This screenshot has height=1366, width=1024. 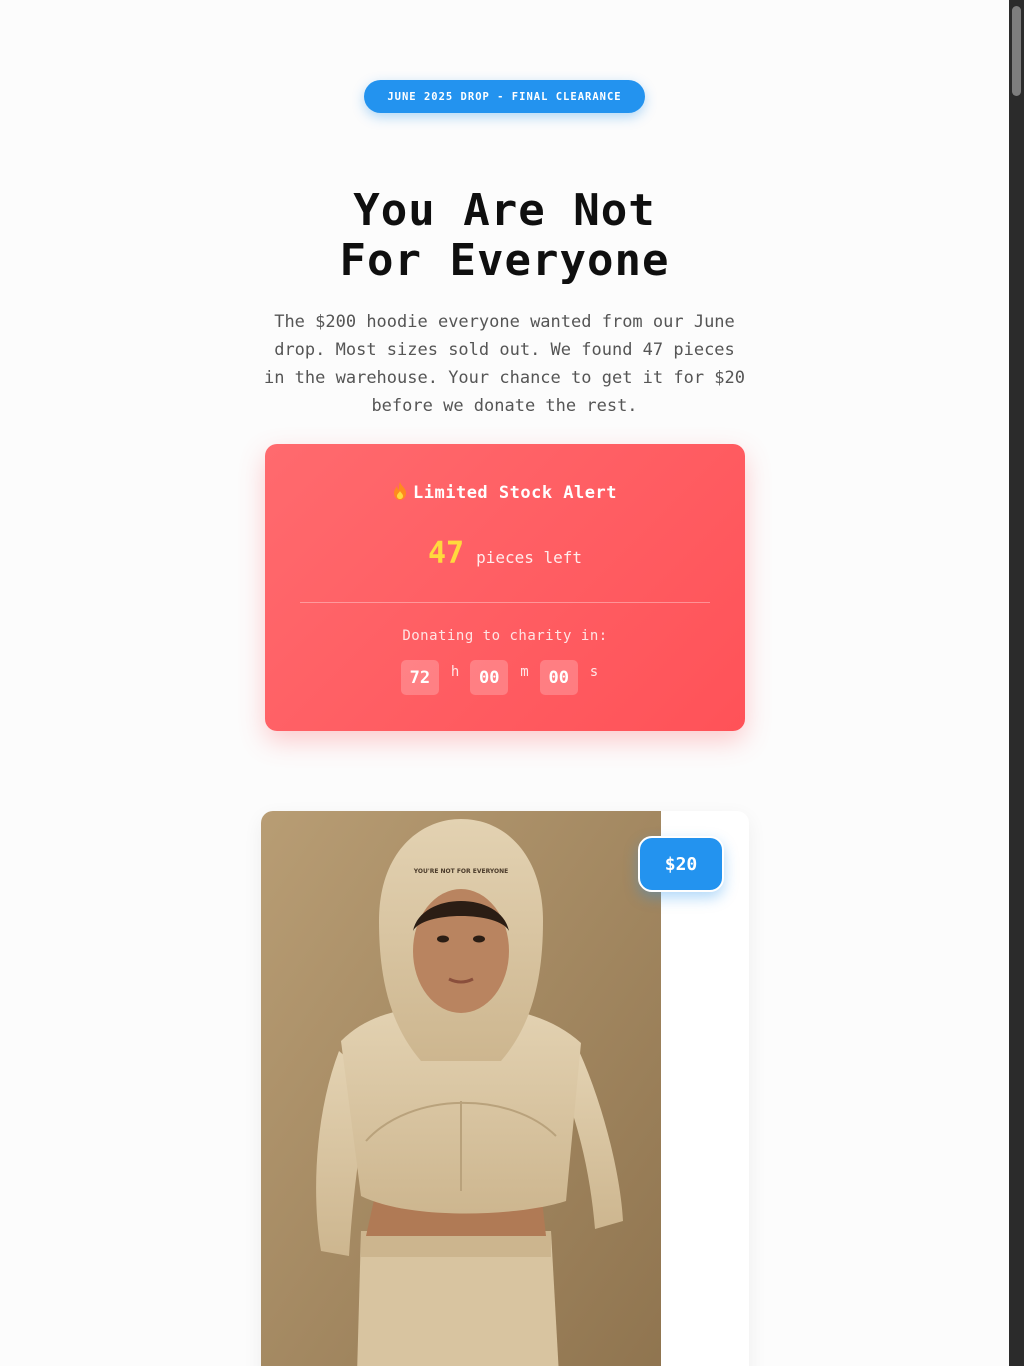 I want to click on price-tag: $20, so click(x=681, y=864).